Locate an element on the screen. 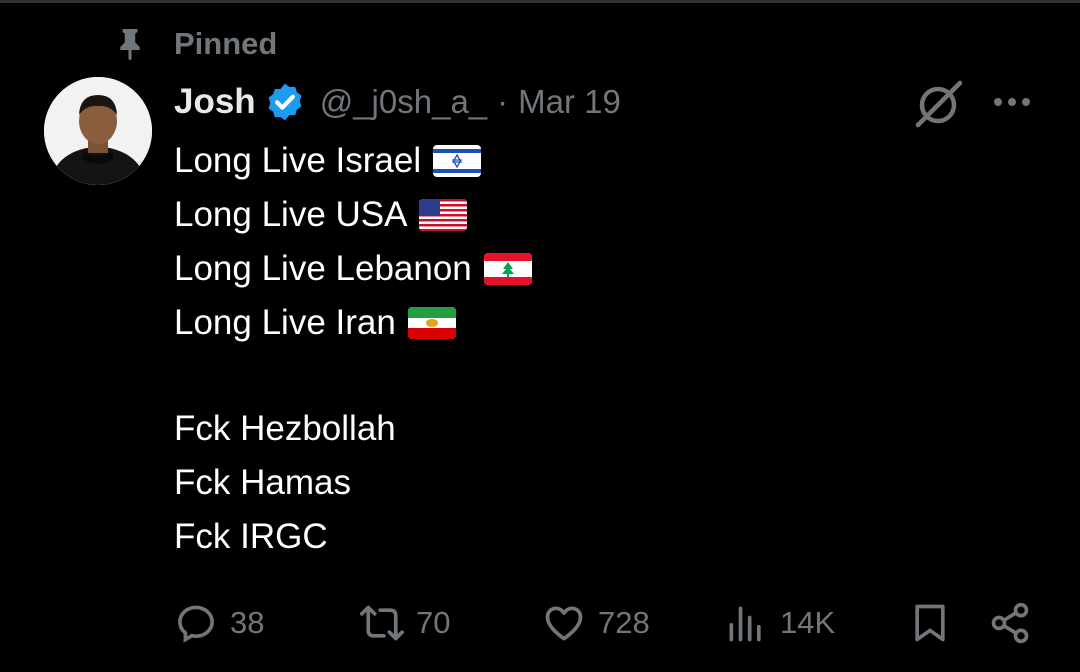 Image resolution: width=1080 pixels, height=672 pixels. tweet-line-text: Long Live Lebanon is located at coordinates (323, 268).